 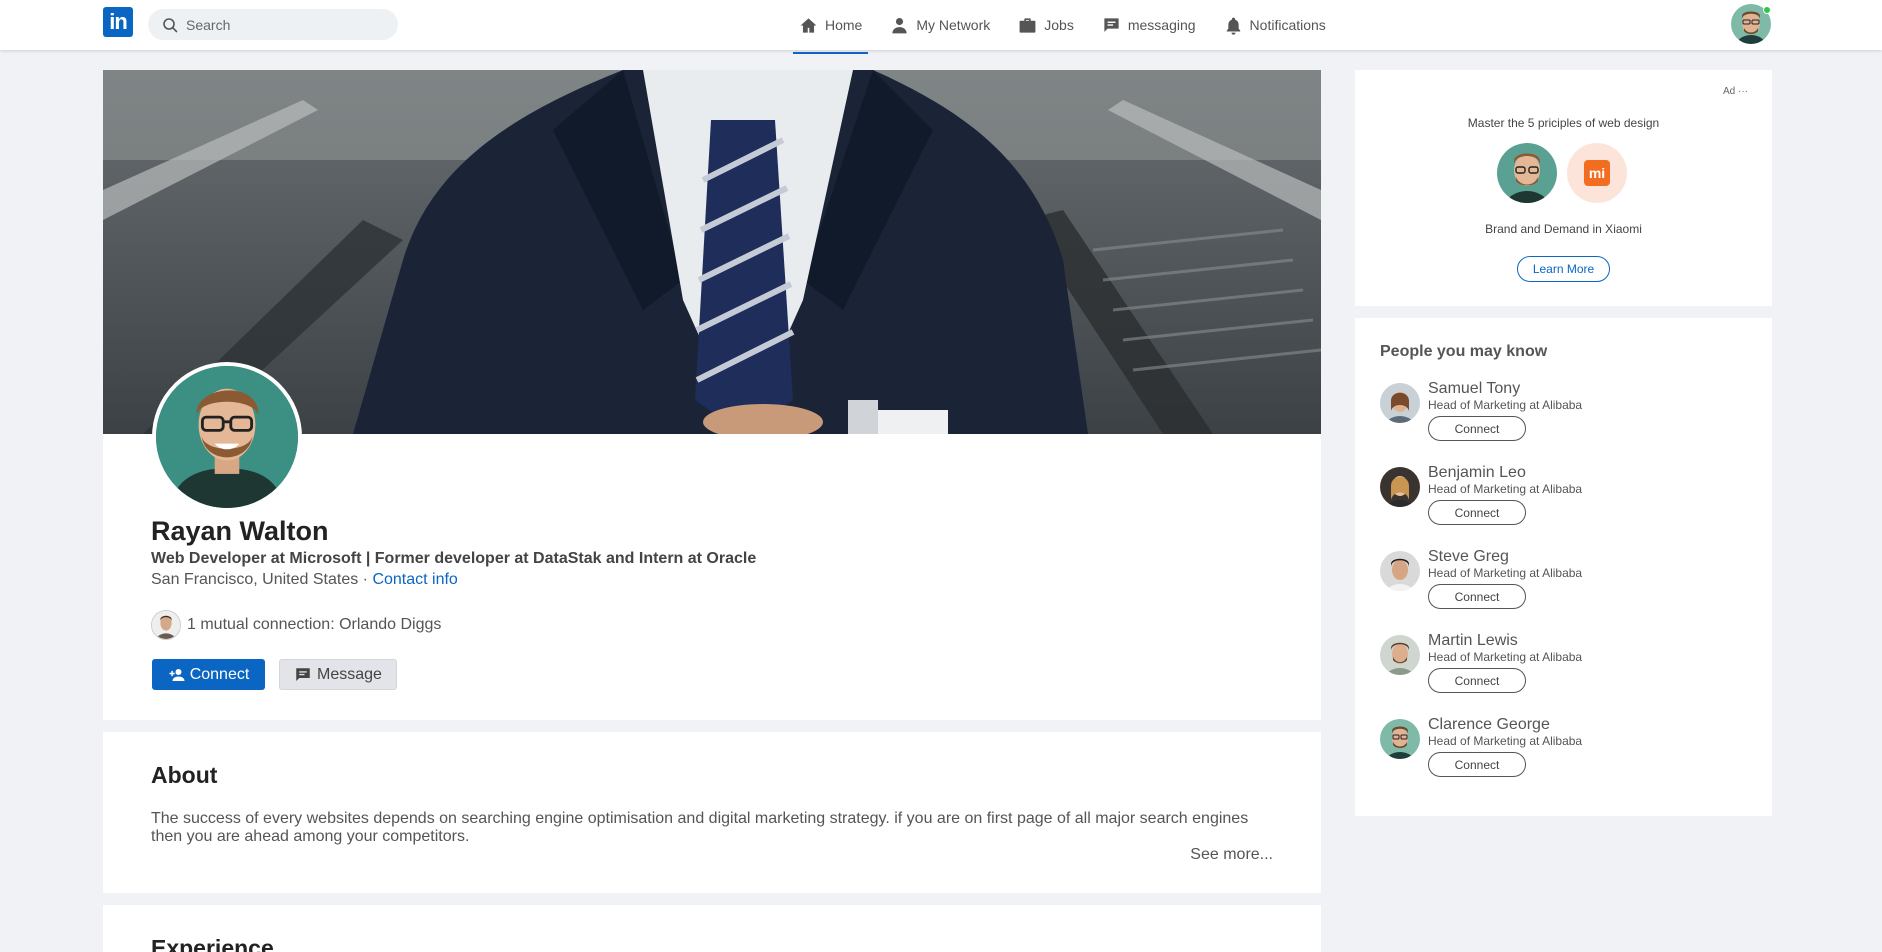 What do you see at coordinates (1597, 173) in the screenshot?
I see `xiaomi-logo: mi` at bounding box center [1597, 173].